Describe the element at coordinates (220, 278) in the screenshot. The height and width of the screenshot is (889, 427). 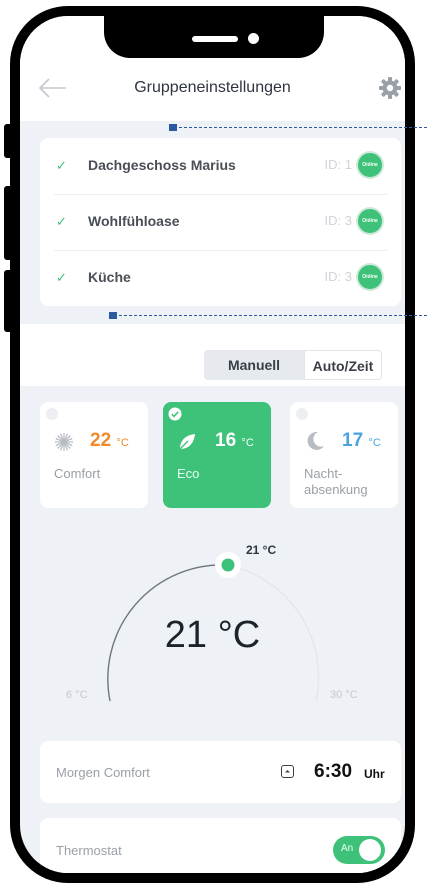
I see `group-row-kueche: ✓ Küche ID: 3 Online` at that location.